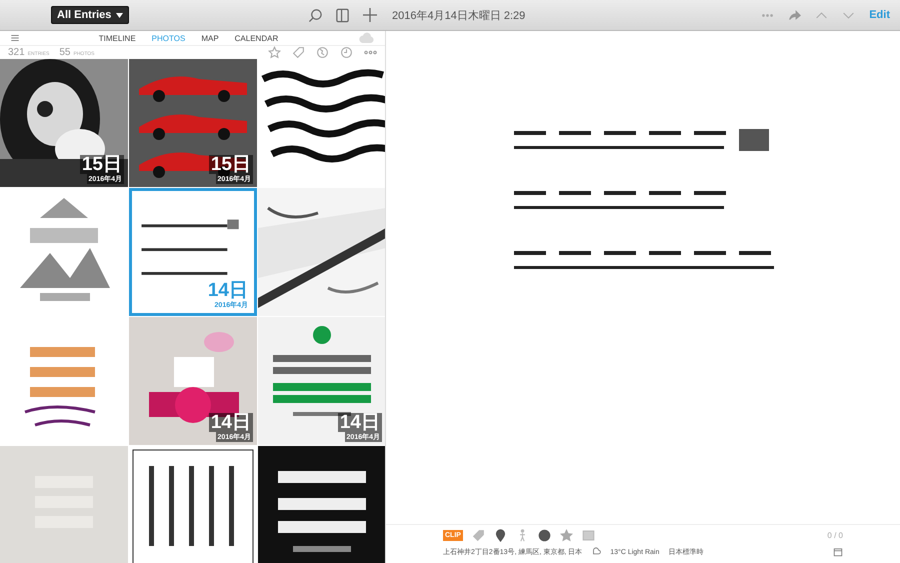 This screenshot has height=563, width=900. I want to click on tag-filter-button, so click(298, 52).